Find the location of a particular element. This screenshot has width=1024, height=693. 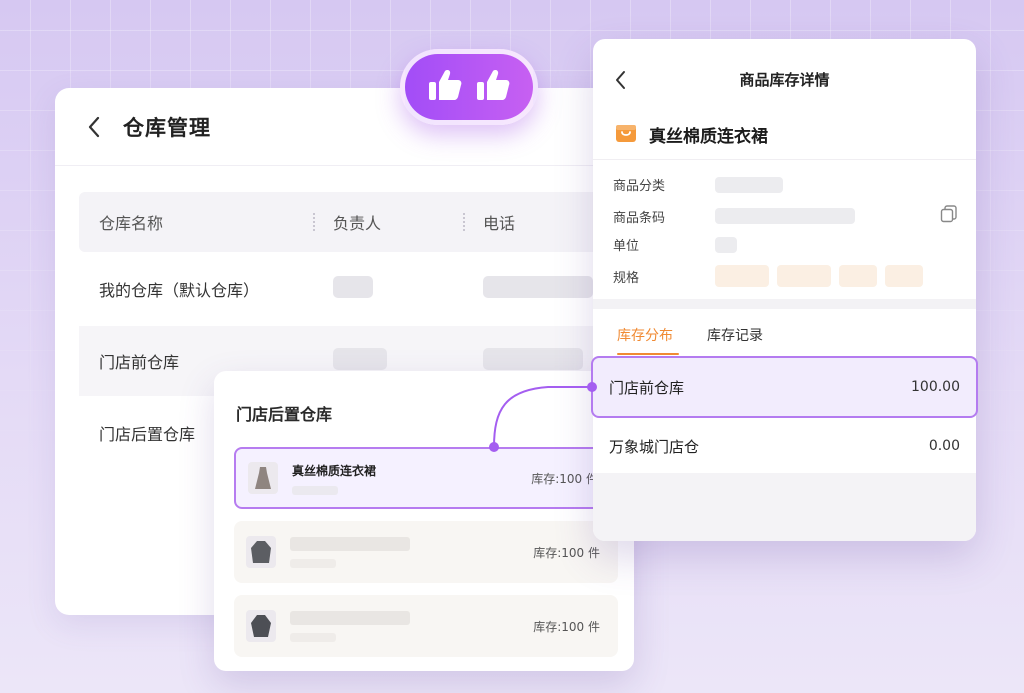

attribute-barcode: 商品条码 is located at coordinates (785, 216).